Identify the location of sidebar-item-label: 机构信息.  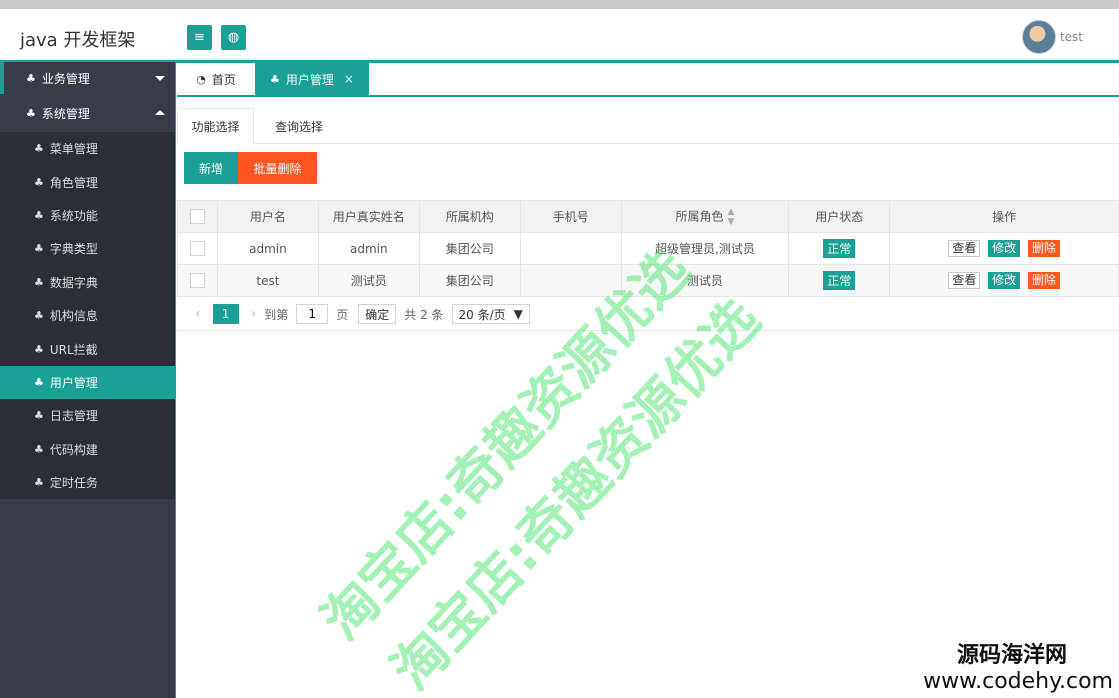
(73, 316).